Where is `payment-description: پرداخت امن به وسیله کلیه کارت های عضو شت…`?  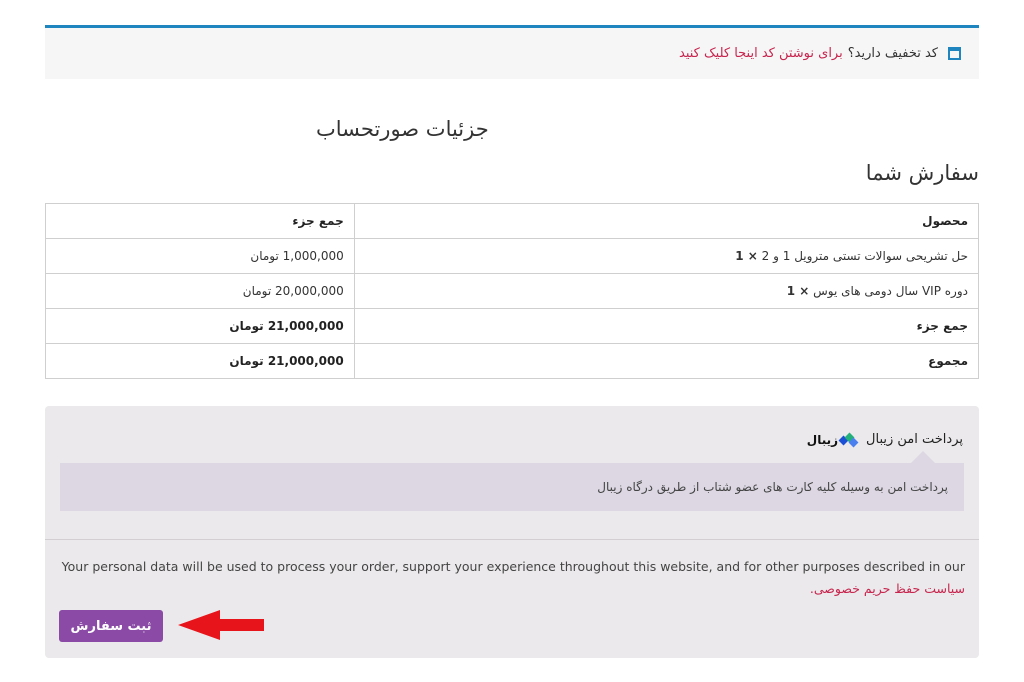 payment-description: پرداخت امن به وسیله کلیه کارت های عضو شت… is located at coordinates (512, 487).